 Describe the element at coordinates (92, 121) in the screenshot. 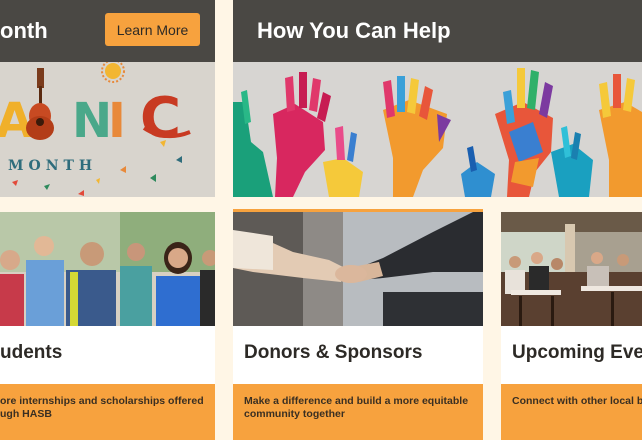

I see `banner-letter-n: N` at that location.